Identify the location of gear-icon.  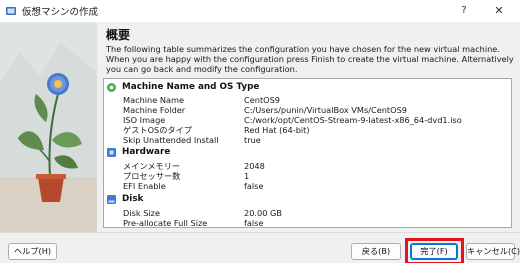
(111, 87).